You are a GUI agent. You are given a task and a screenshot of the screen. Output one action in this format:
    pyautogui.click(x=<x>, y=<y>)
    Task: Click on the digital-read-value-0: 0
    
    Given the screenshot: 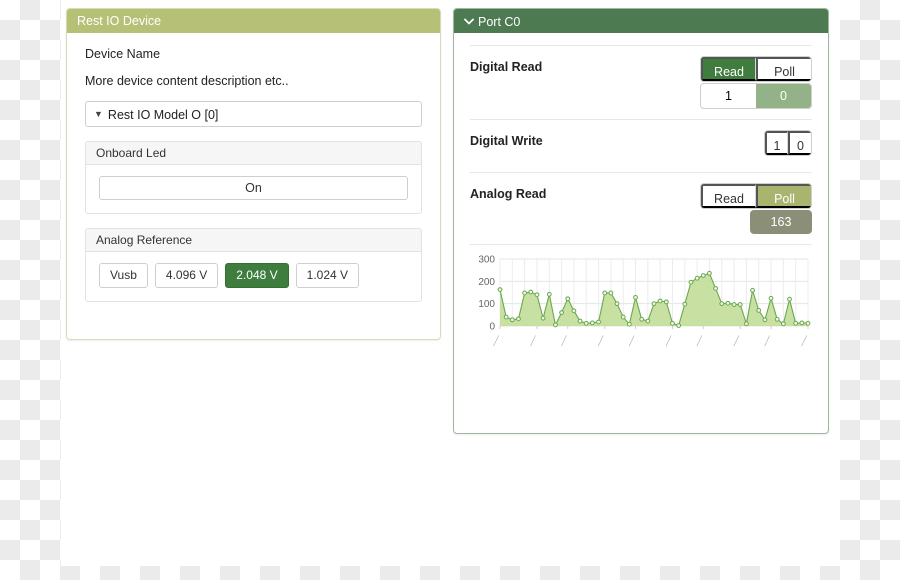 What is the action you would take?
    pyautogui.click(x=783, y=96)
    